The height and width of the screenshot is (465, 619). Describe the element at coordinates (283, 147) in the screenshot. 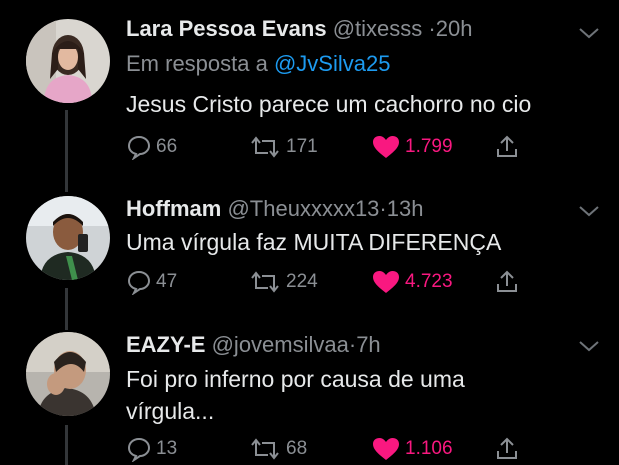

I see `retweet-button: 171` at that location.